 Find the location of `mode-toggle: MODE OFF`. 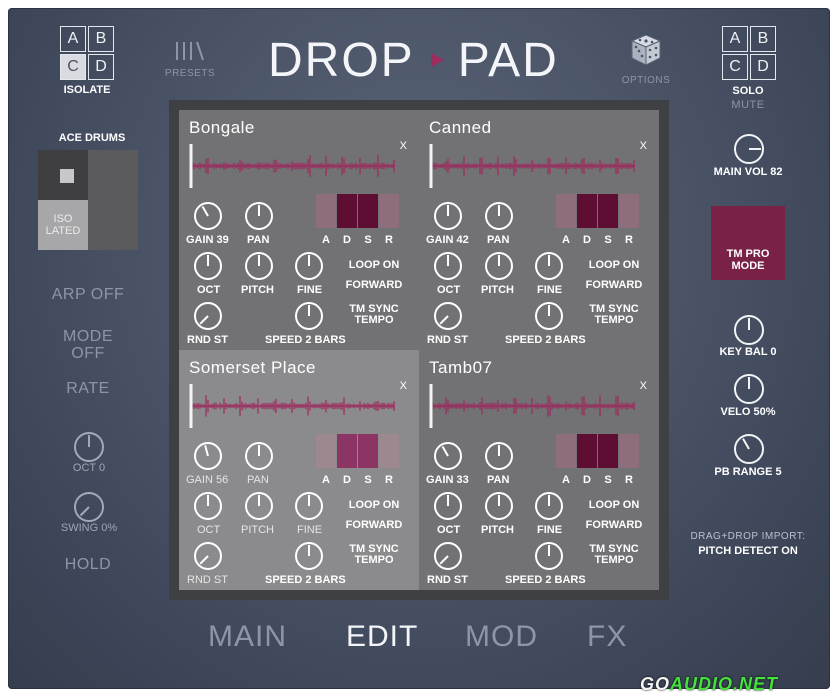

mode-toggle: MODE OFF is located at coordinates (88, 345).